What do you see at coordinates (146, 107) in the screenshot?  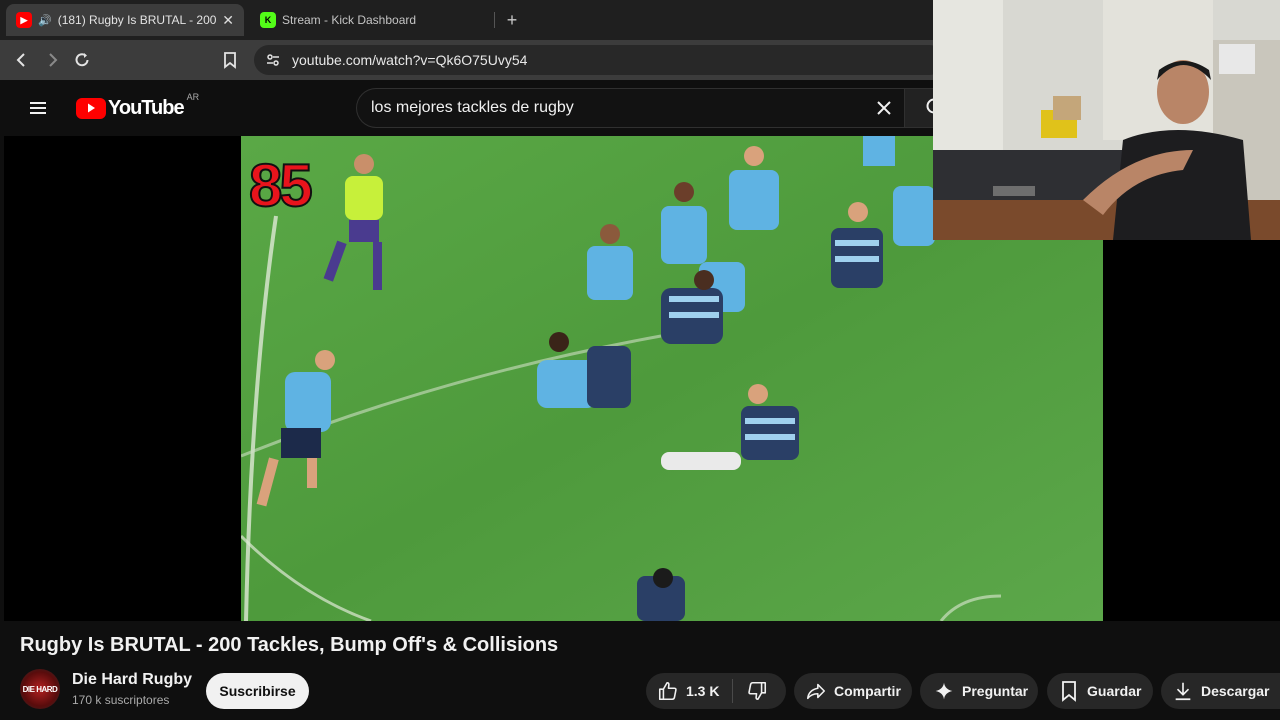 I see `logo-wordmark: YouTube` at bounding box center [146, 107].